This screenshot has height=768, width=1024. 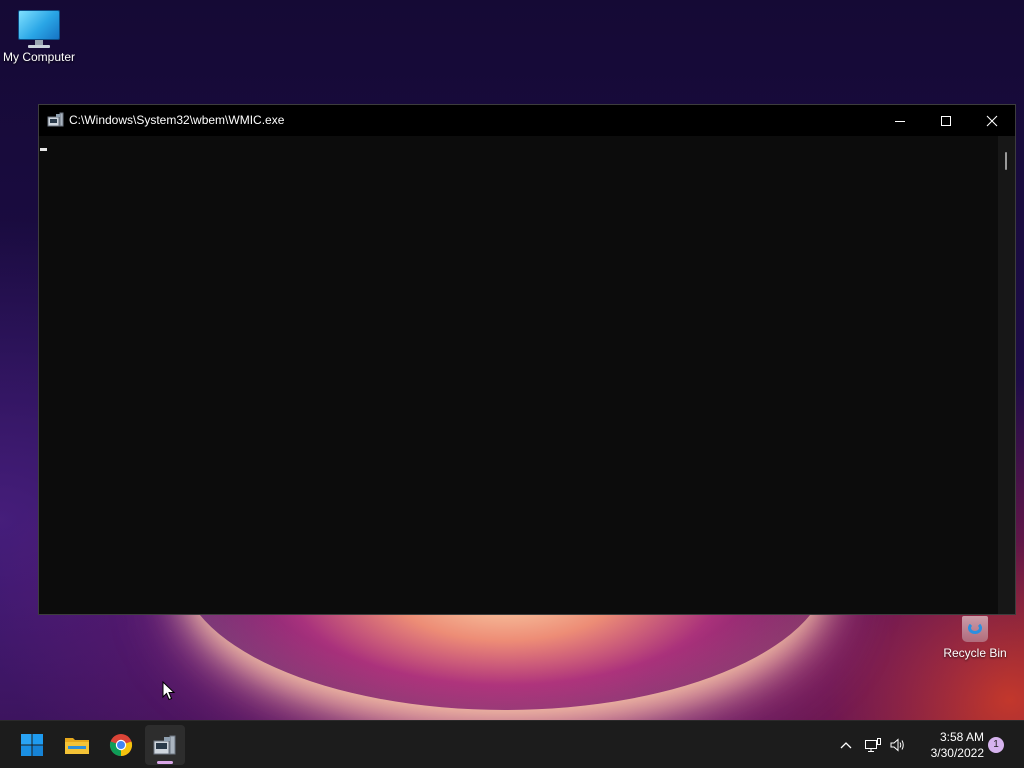 I want to click on taskbar-file-explorer, so click(x=77, y=745).